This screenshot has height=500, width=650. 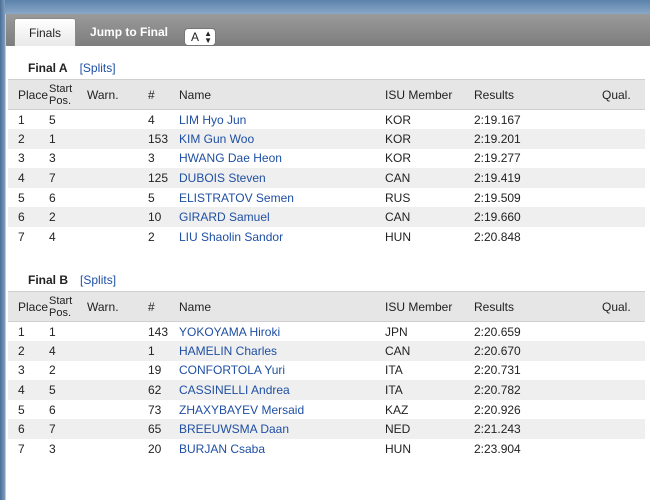 I want to click on col-number: #, so click(x=163, y=94).